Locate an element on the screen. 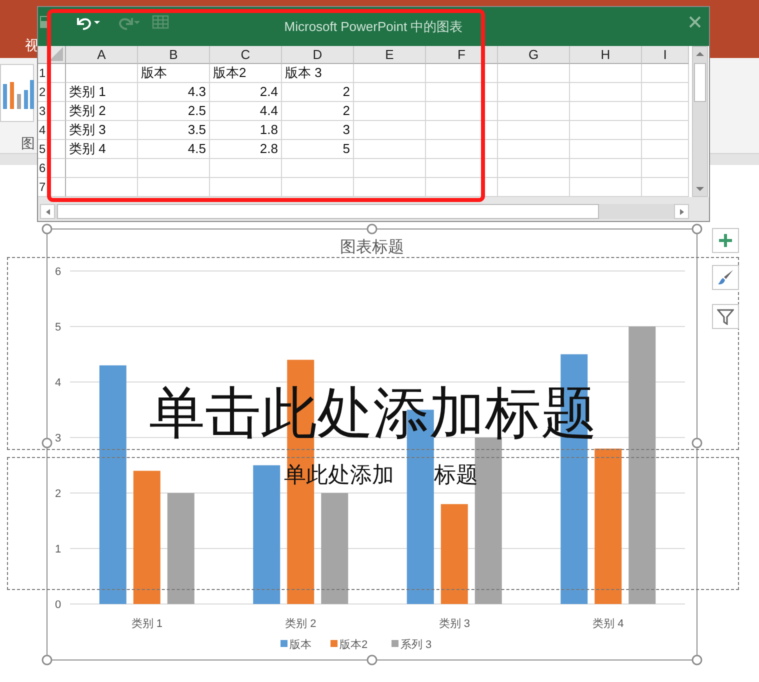  column-header: C is located at coordinates (246, 55).